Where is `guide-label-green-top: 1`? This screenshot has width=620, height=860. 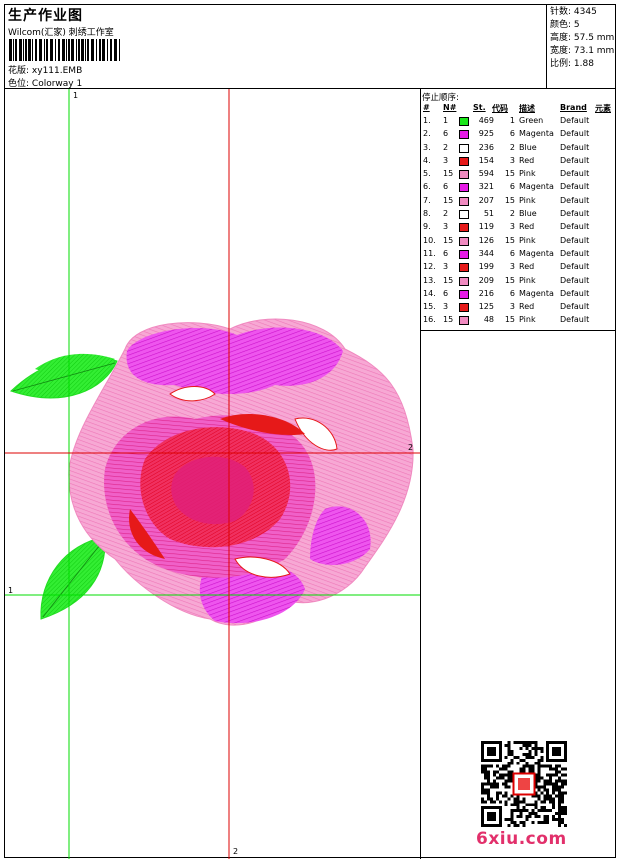 guide-label-green-top: 1 is located at coordinates (76, 95).